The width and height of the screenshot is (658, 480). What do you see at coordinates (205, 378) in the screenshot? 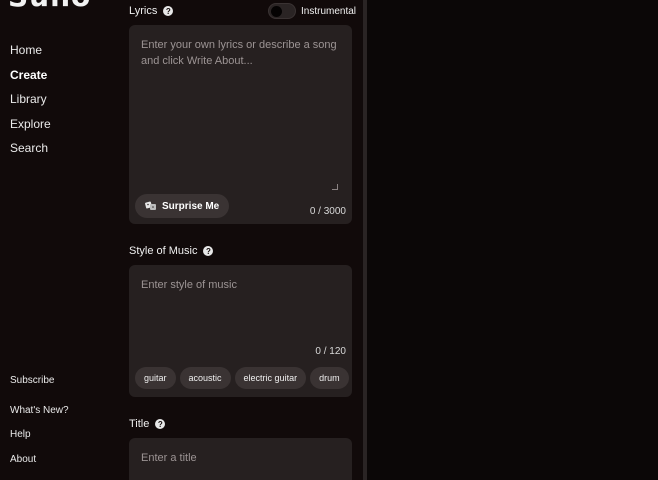
I see `style-chip: acoustic` at bounding box center [205, 378].